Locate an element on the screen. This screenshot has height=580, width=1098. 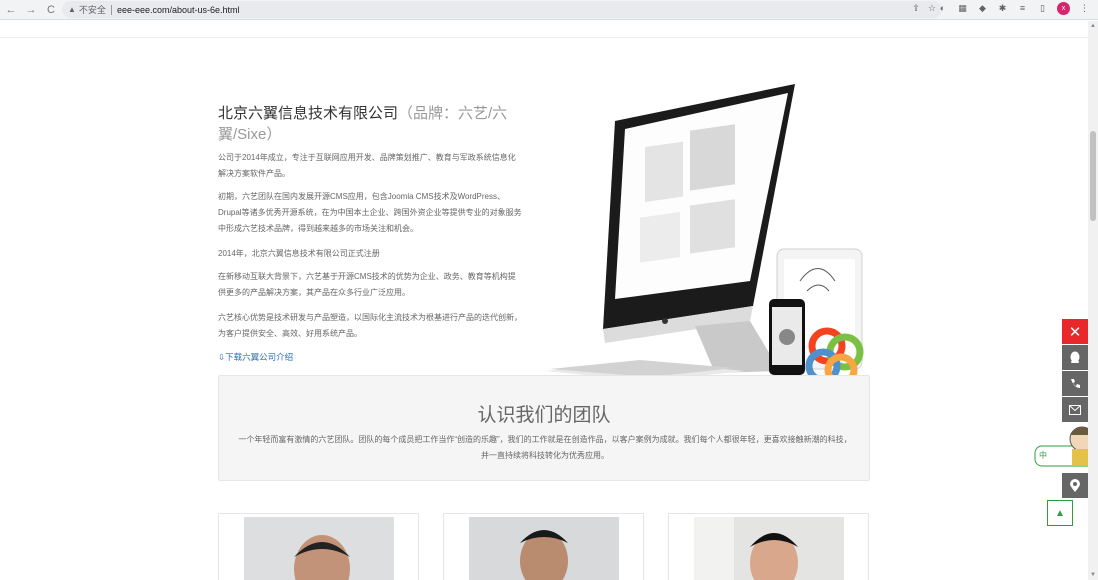
intro-paragraph-3: 2014年，北京六翼信息技术有限公司正式注册 is located at coordinates (299, 253).